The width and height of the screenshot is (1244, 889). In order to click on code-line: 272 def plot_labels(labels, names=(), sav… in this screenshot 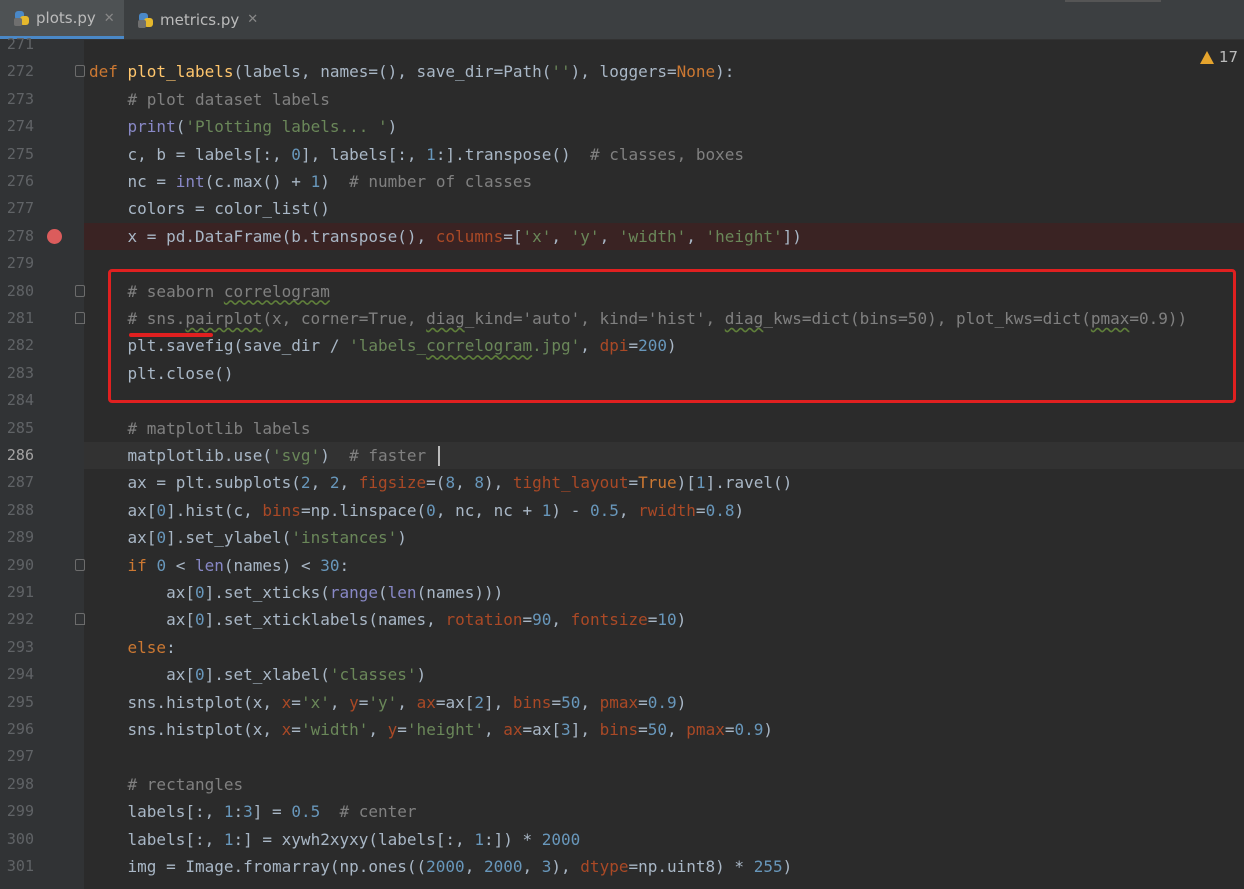, I will do `click(622, 71)`.